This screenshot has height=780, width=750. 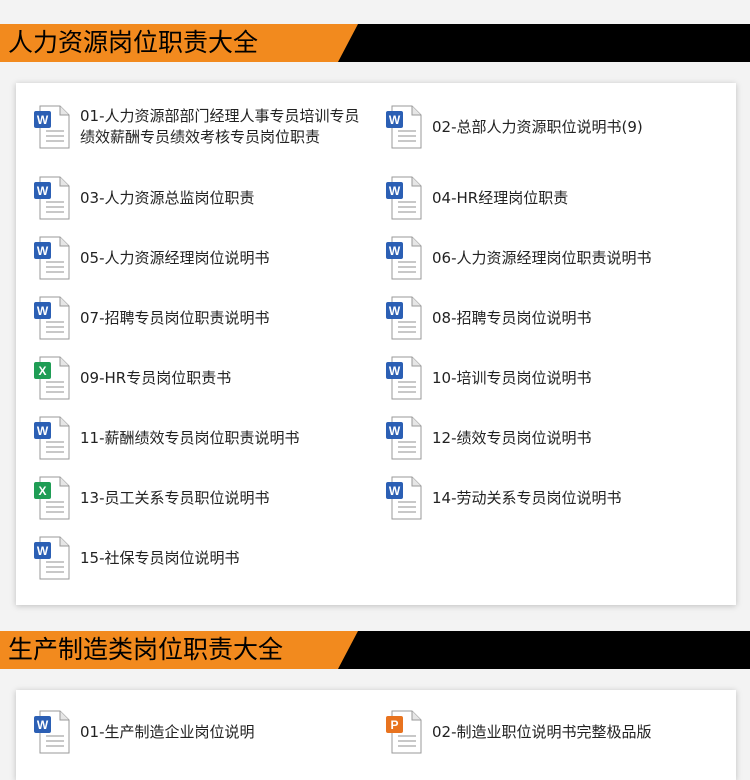 What do you see at coordinates (156, 377) in the screenshot?
I see `file-name: 09-HR专员岗位职责书` at bounding box center [156, 377].